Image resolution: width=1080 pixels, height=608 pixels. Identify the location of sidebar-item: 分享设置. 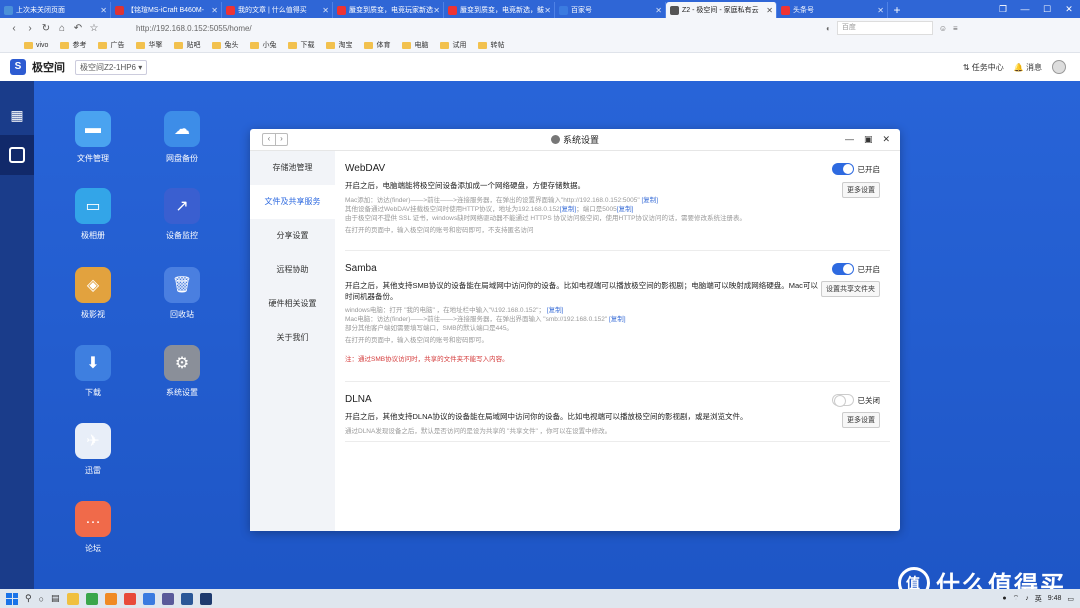
(292, 236).